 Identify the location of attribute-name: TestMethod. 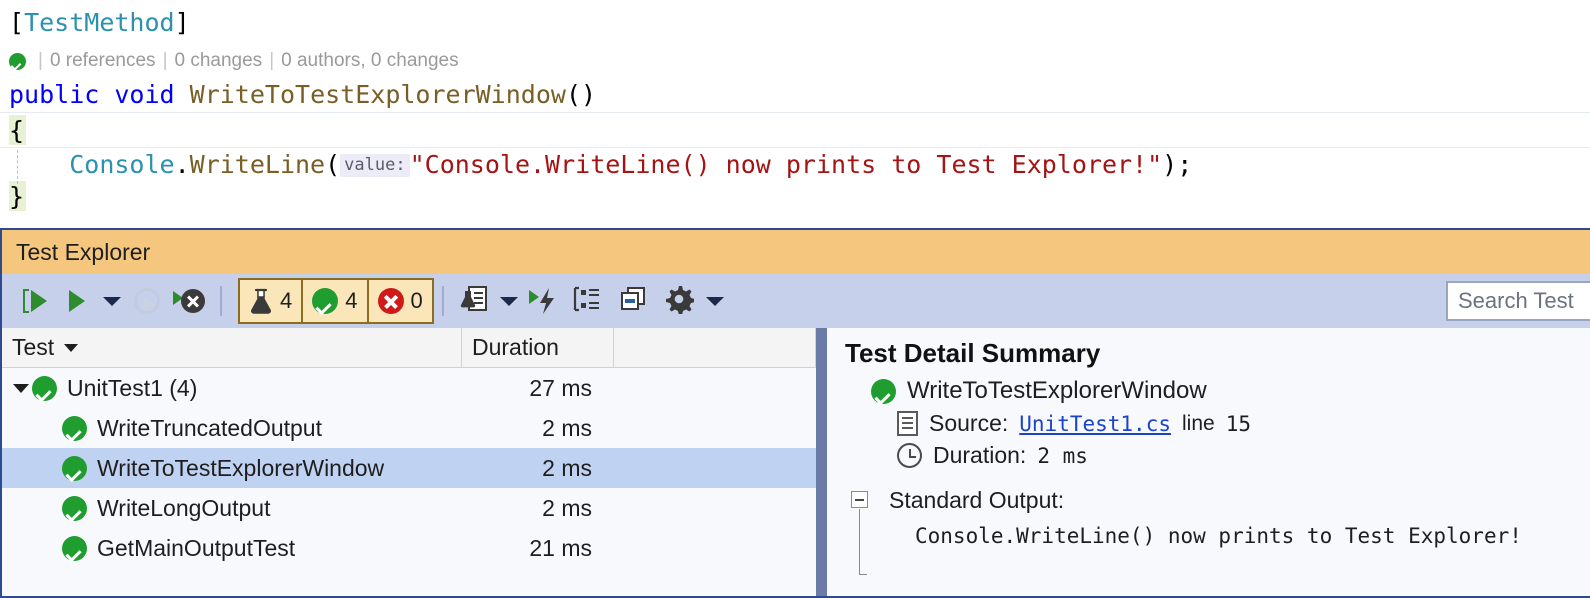
(99, 22).